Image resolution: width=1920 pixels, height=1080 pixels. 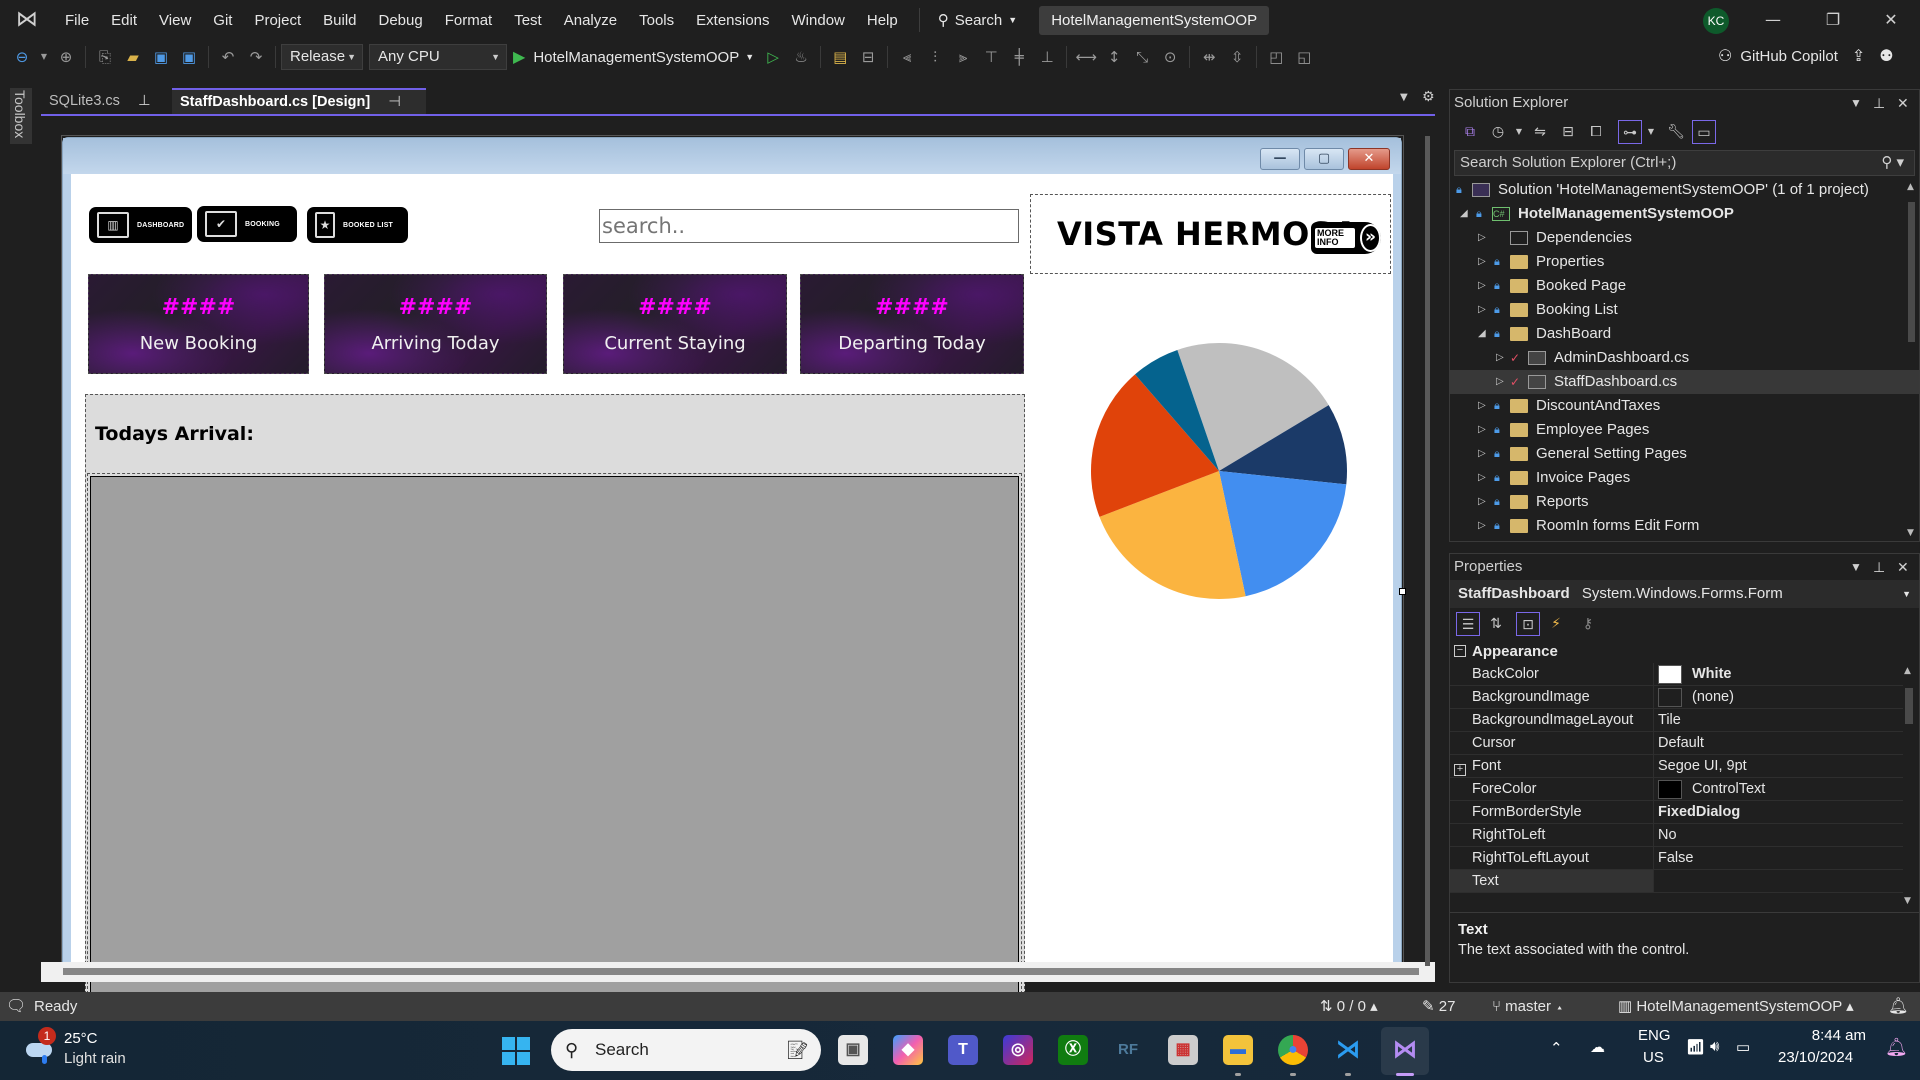 I want to click on new-project-icon: ⎘, so click(x=105, y=57).